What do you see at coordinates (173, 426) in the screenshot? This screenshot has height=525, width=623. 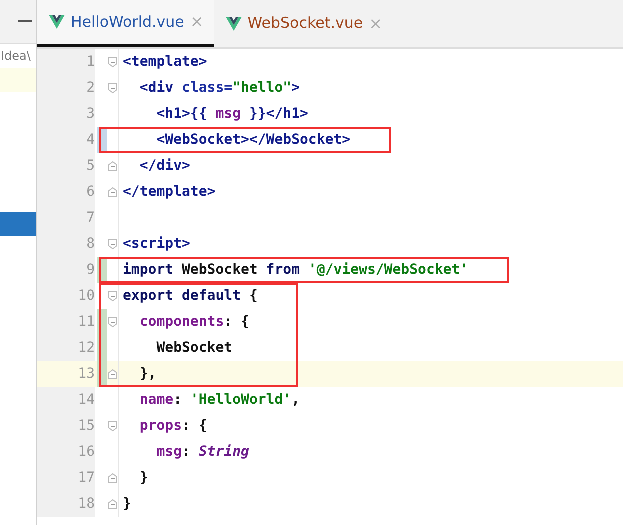 I see `code-line: props: {` at bounding box center [173, 426].